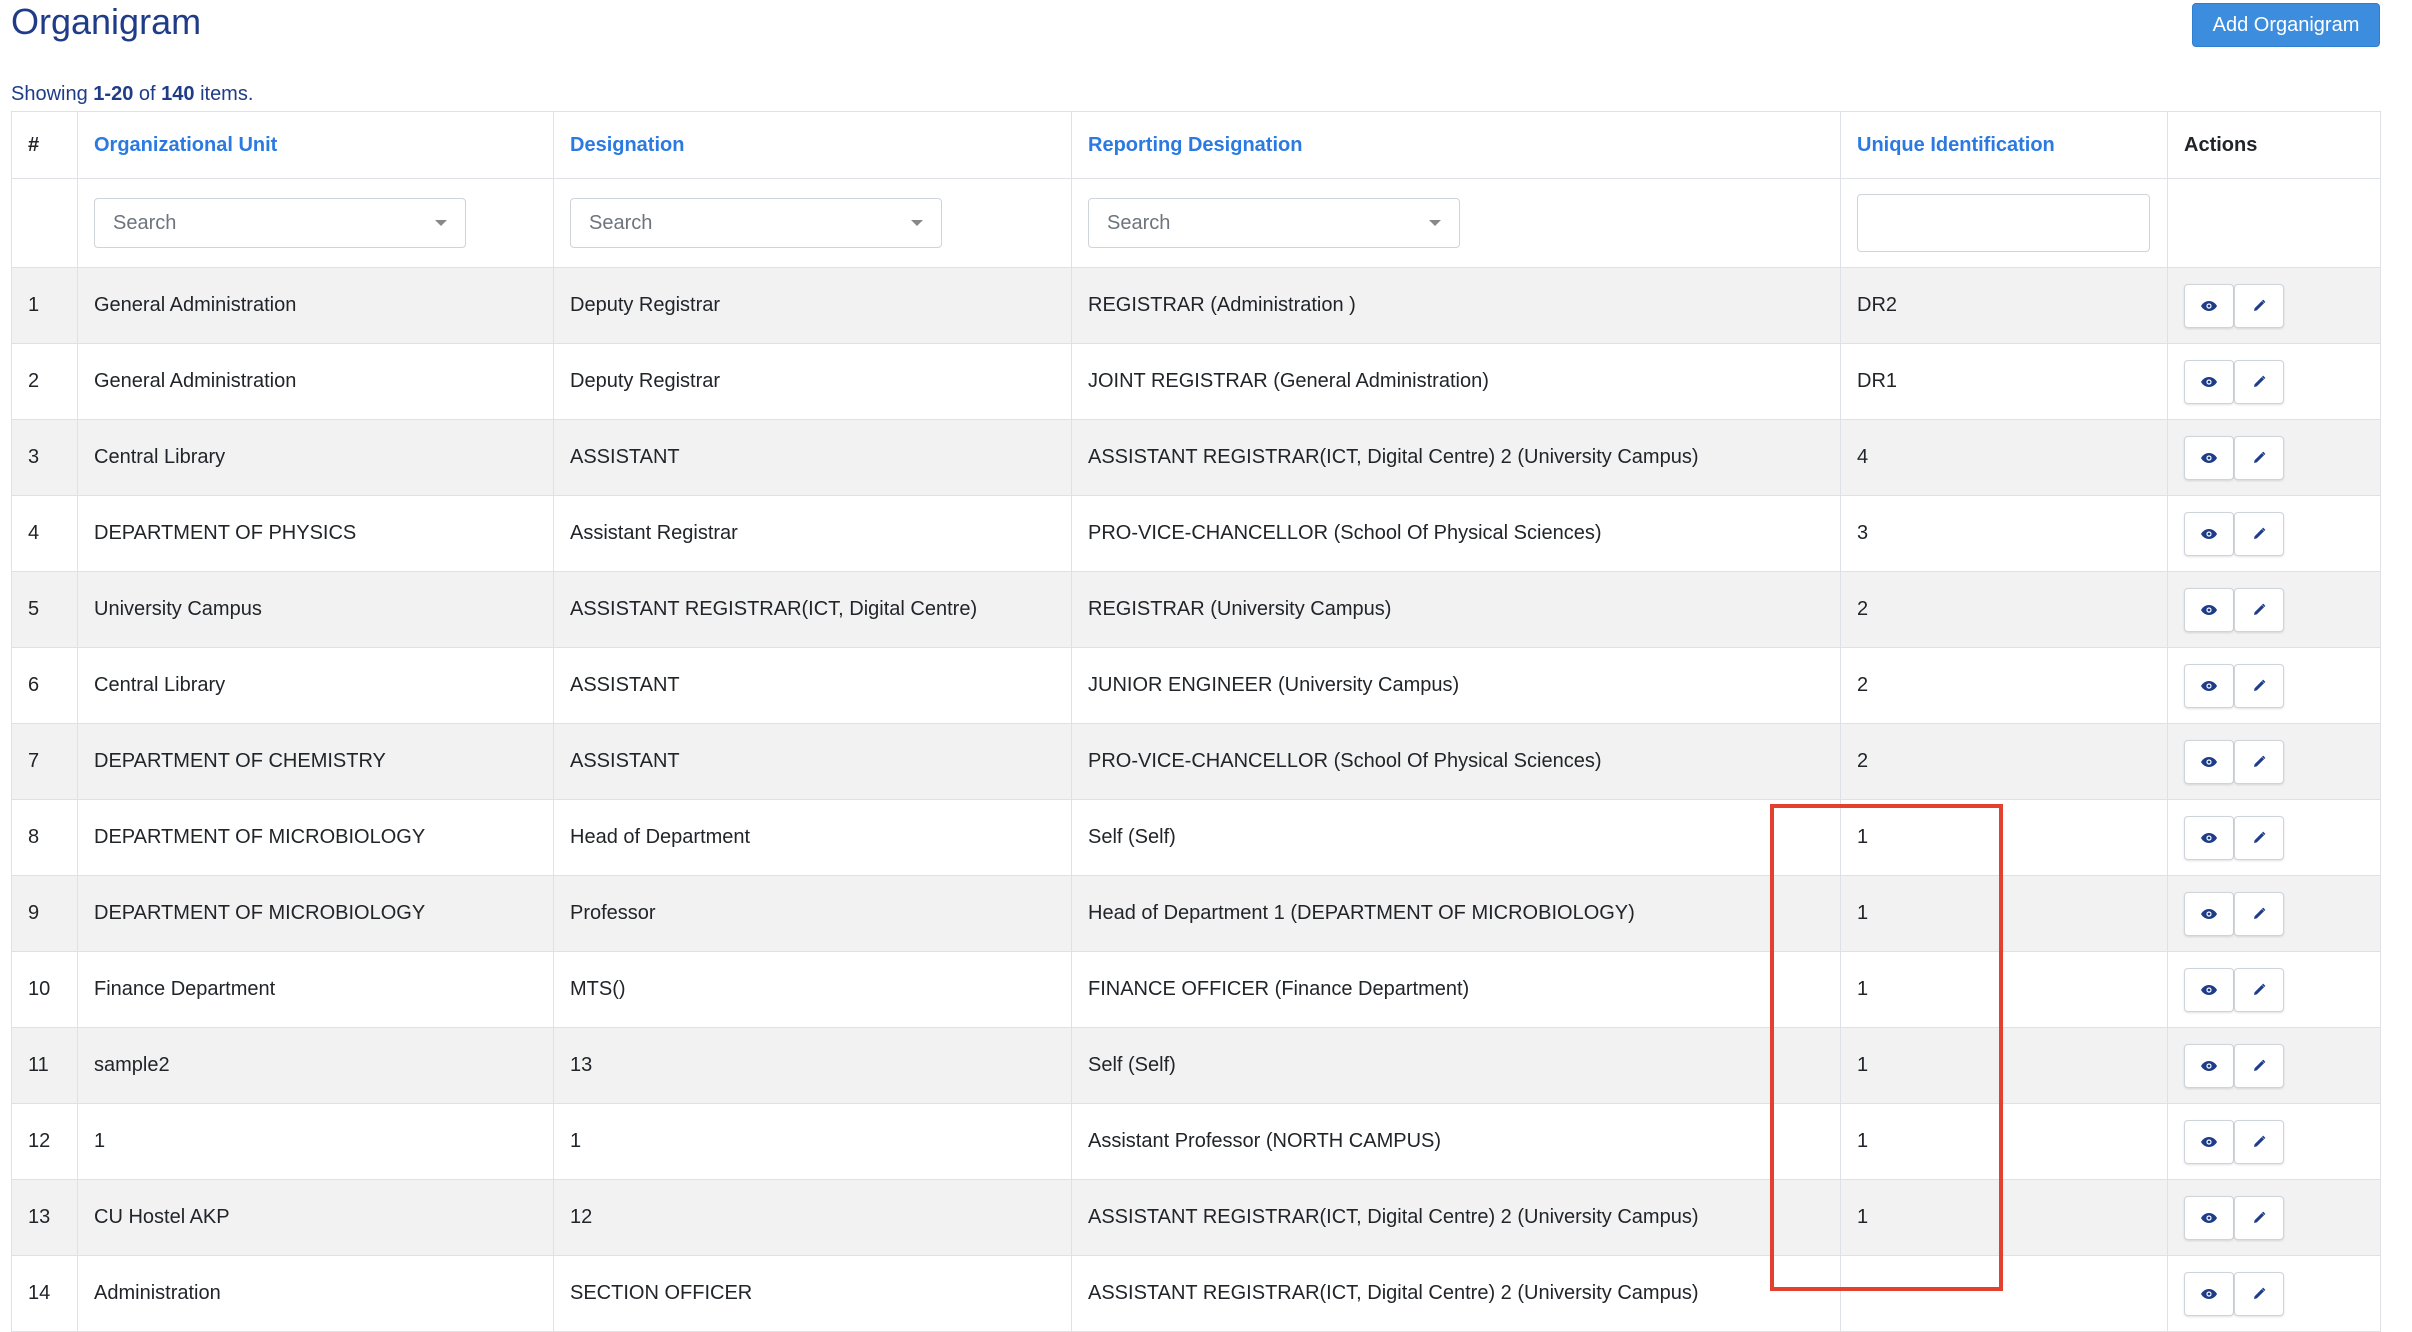 This screenshot has width=2412, height=1332. I want to click on designation-cell: Head of Department, so click(812, 837).